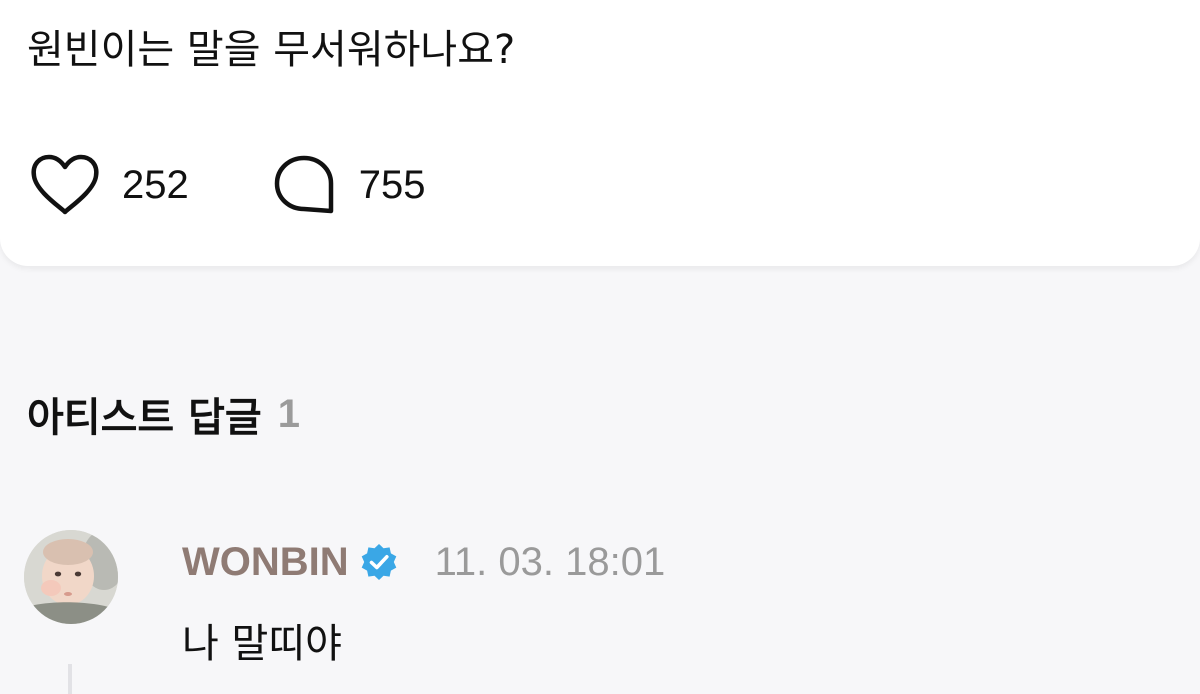 This screenshot has width=1200, height=694. What do you see at coordinates (70, 679) in the screenshot?
I see `thread-line` at bounding box center [70, 679].